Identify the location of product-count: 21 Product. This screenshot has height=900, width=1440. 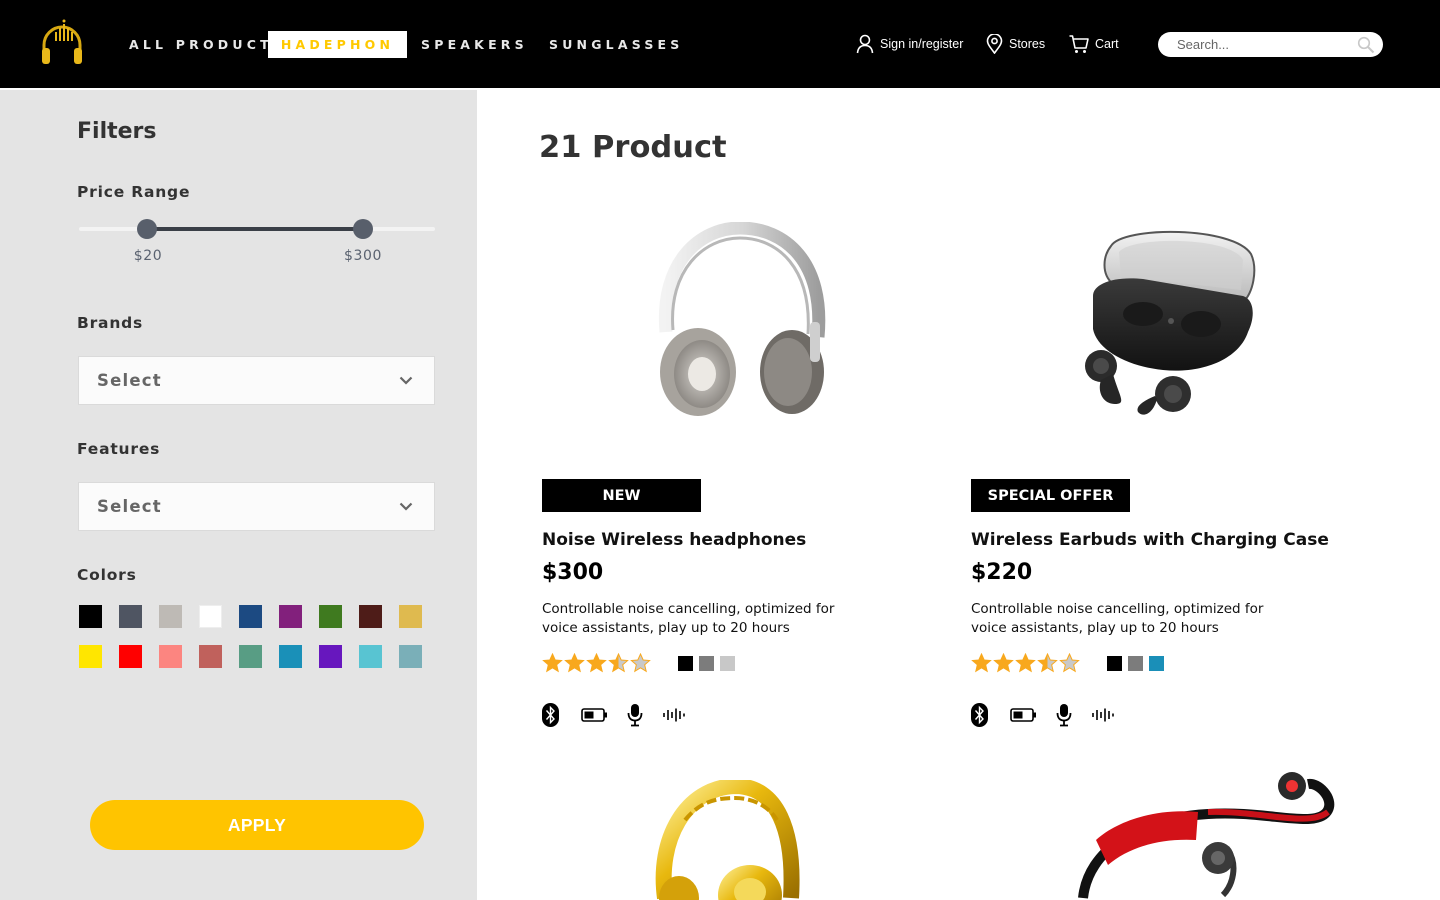
(633, 147).